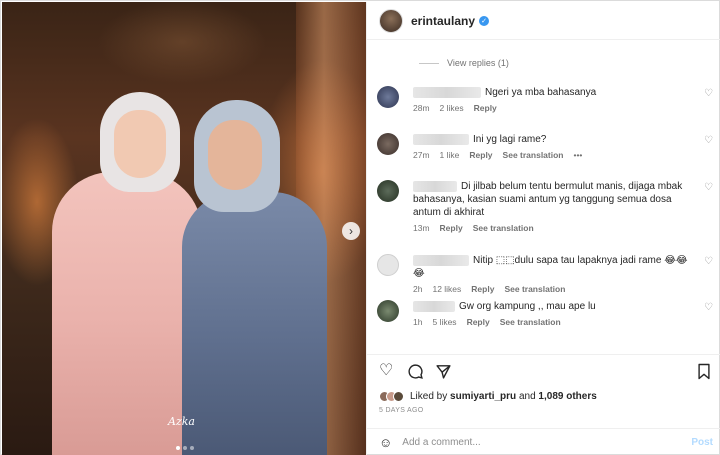 This screenshot has height=455, width=720. What do you see at coordinates (385, 442) in the screenshot?
I see `emoji-smiley-icon: ☺` at bounding box center [385, 442].